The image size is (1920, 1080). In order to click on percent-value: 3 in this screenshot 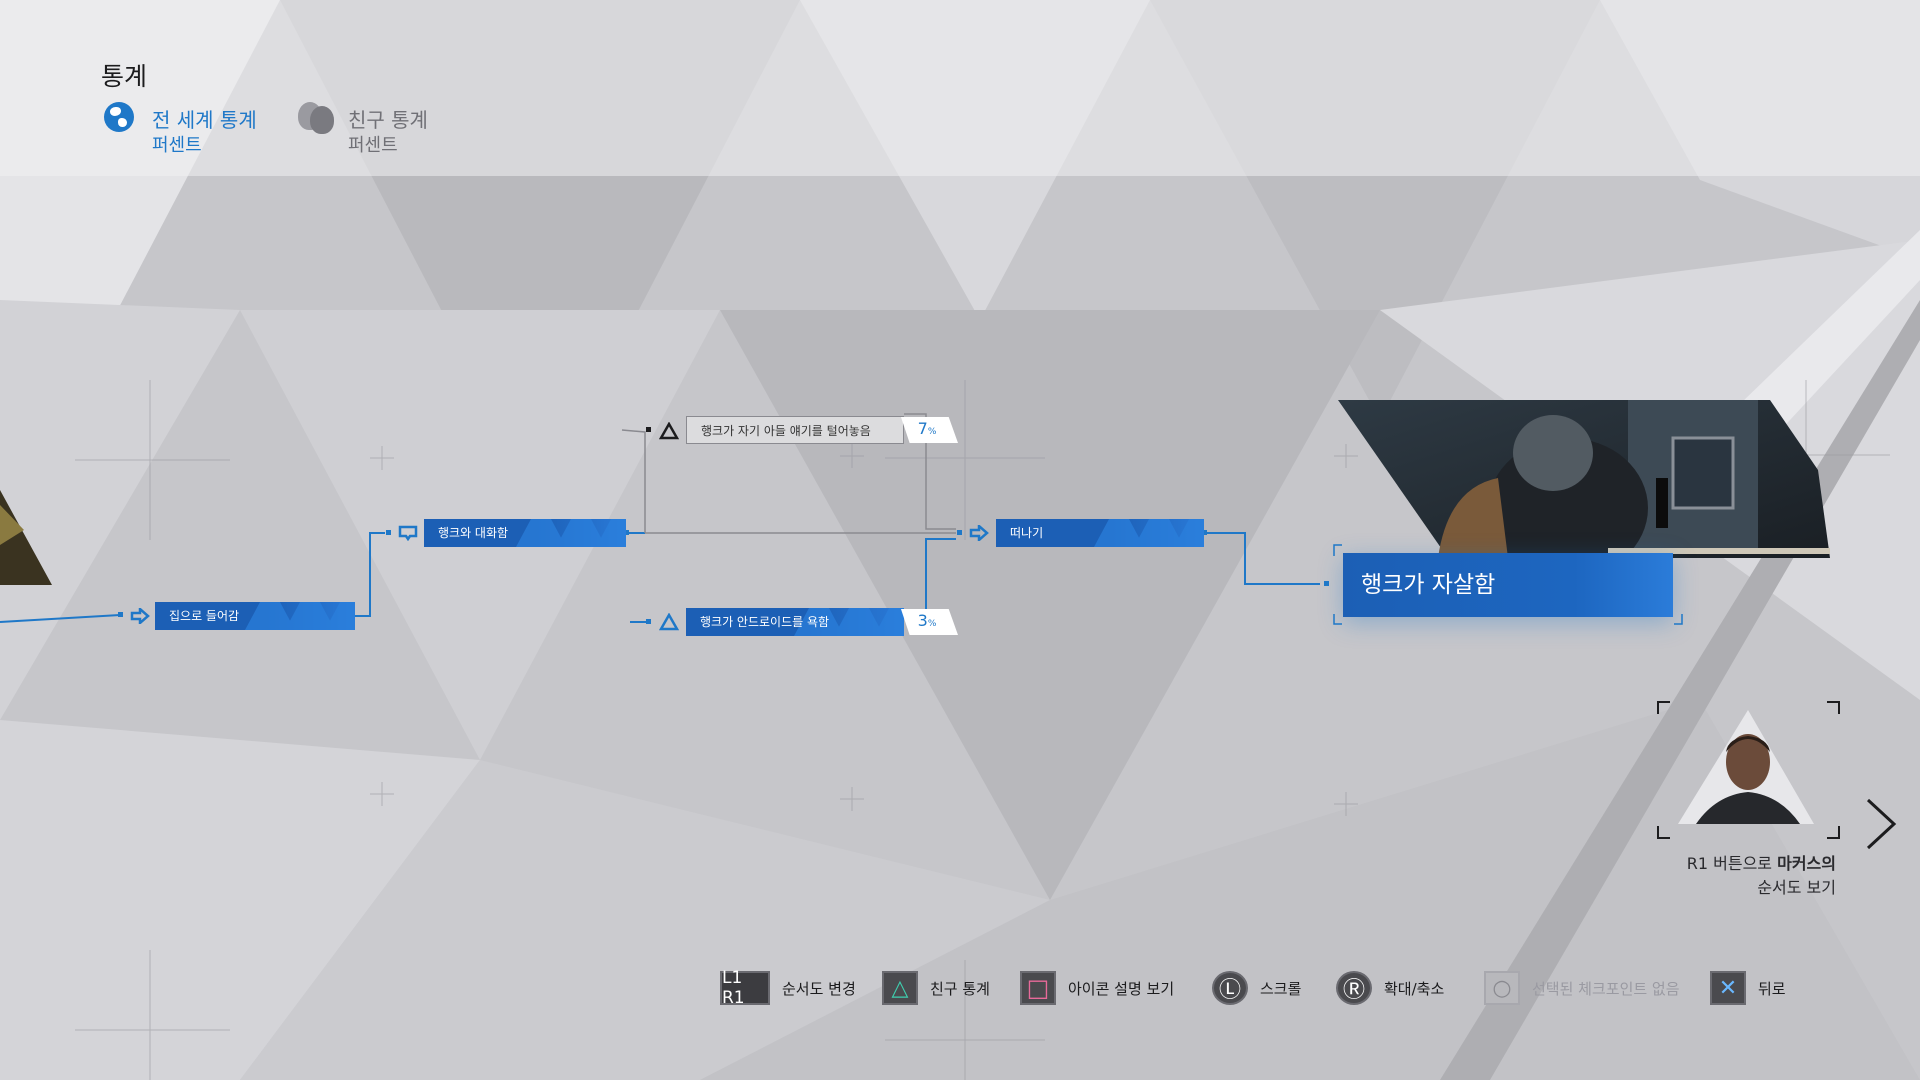, I will do `click(922, 620)`.